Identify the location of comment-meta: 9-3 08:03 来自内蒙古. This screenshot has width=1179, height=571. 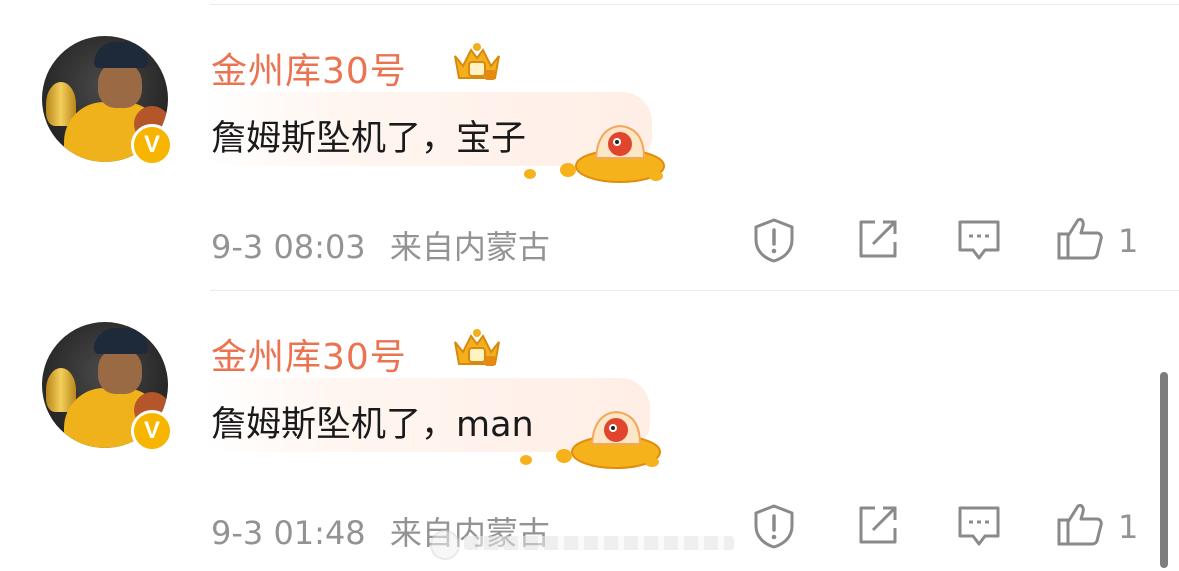
(380, 245).